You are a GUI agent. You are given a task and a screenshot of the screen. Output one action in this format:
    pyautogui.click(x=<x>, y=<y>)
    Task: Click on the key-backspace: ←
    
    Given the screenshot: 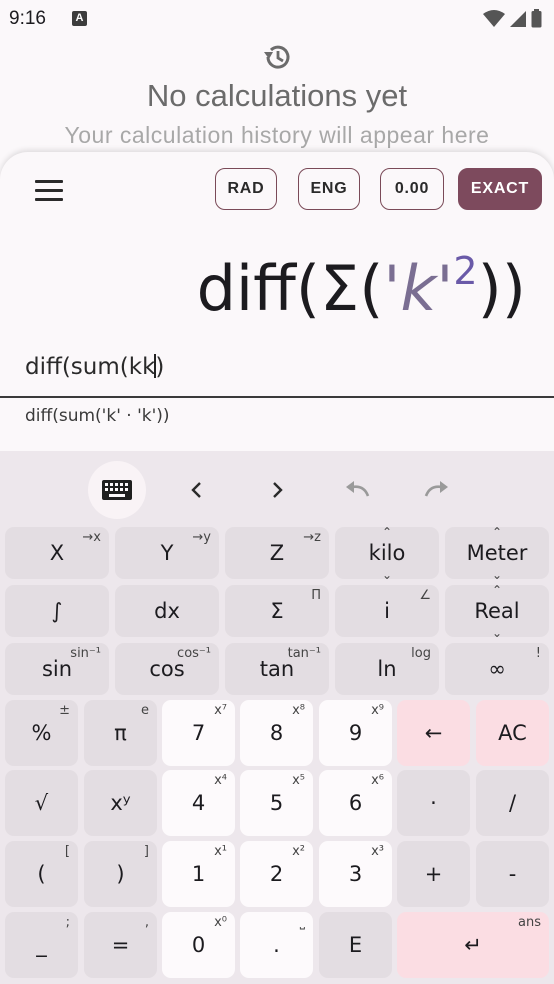 What is the action you would take?
    pyautogui.click(x=433, y=733)
    